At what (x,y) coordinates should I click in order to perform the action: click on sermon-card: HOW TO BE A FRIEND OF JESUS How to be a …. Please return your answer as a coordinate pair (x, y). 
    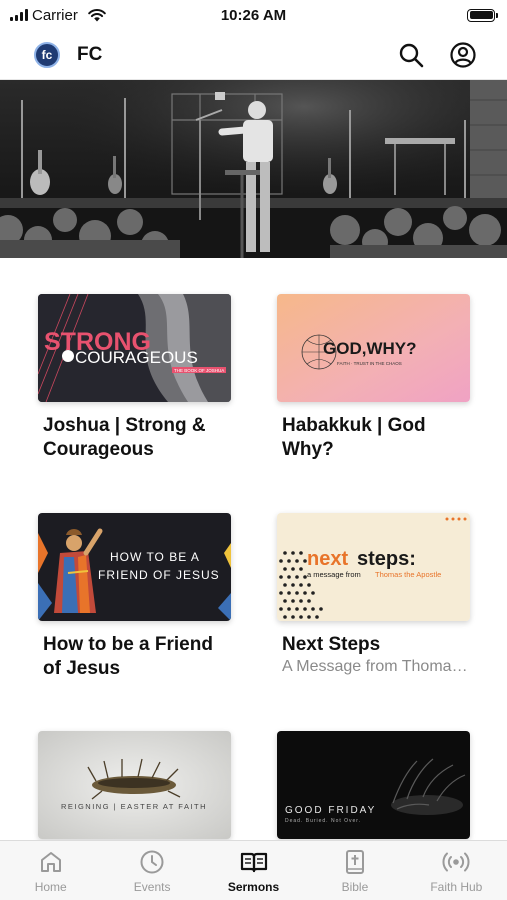
    Looking at the image, I should click on (134, 597).